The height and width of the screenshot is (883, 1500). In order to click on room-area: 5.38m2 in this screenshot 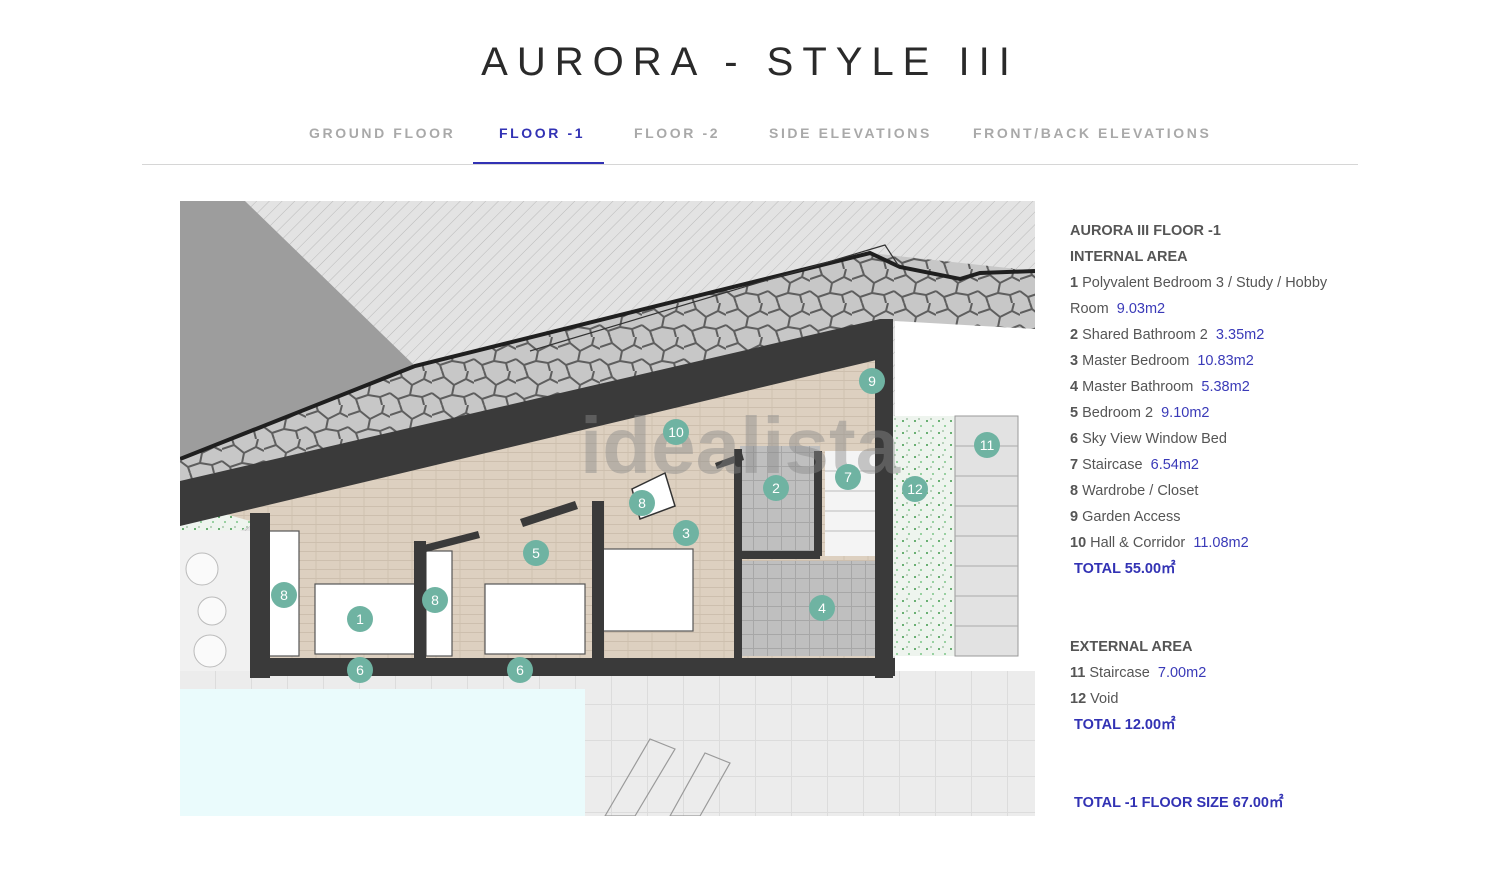, I will do `click(1225, 387)`.